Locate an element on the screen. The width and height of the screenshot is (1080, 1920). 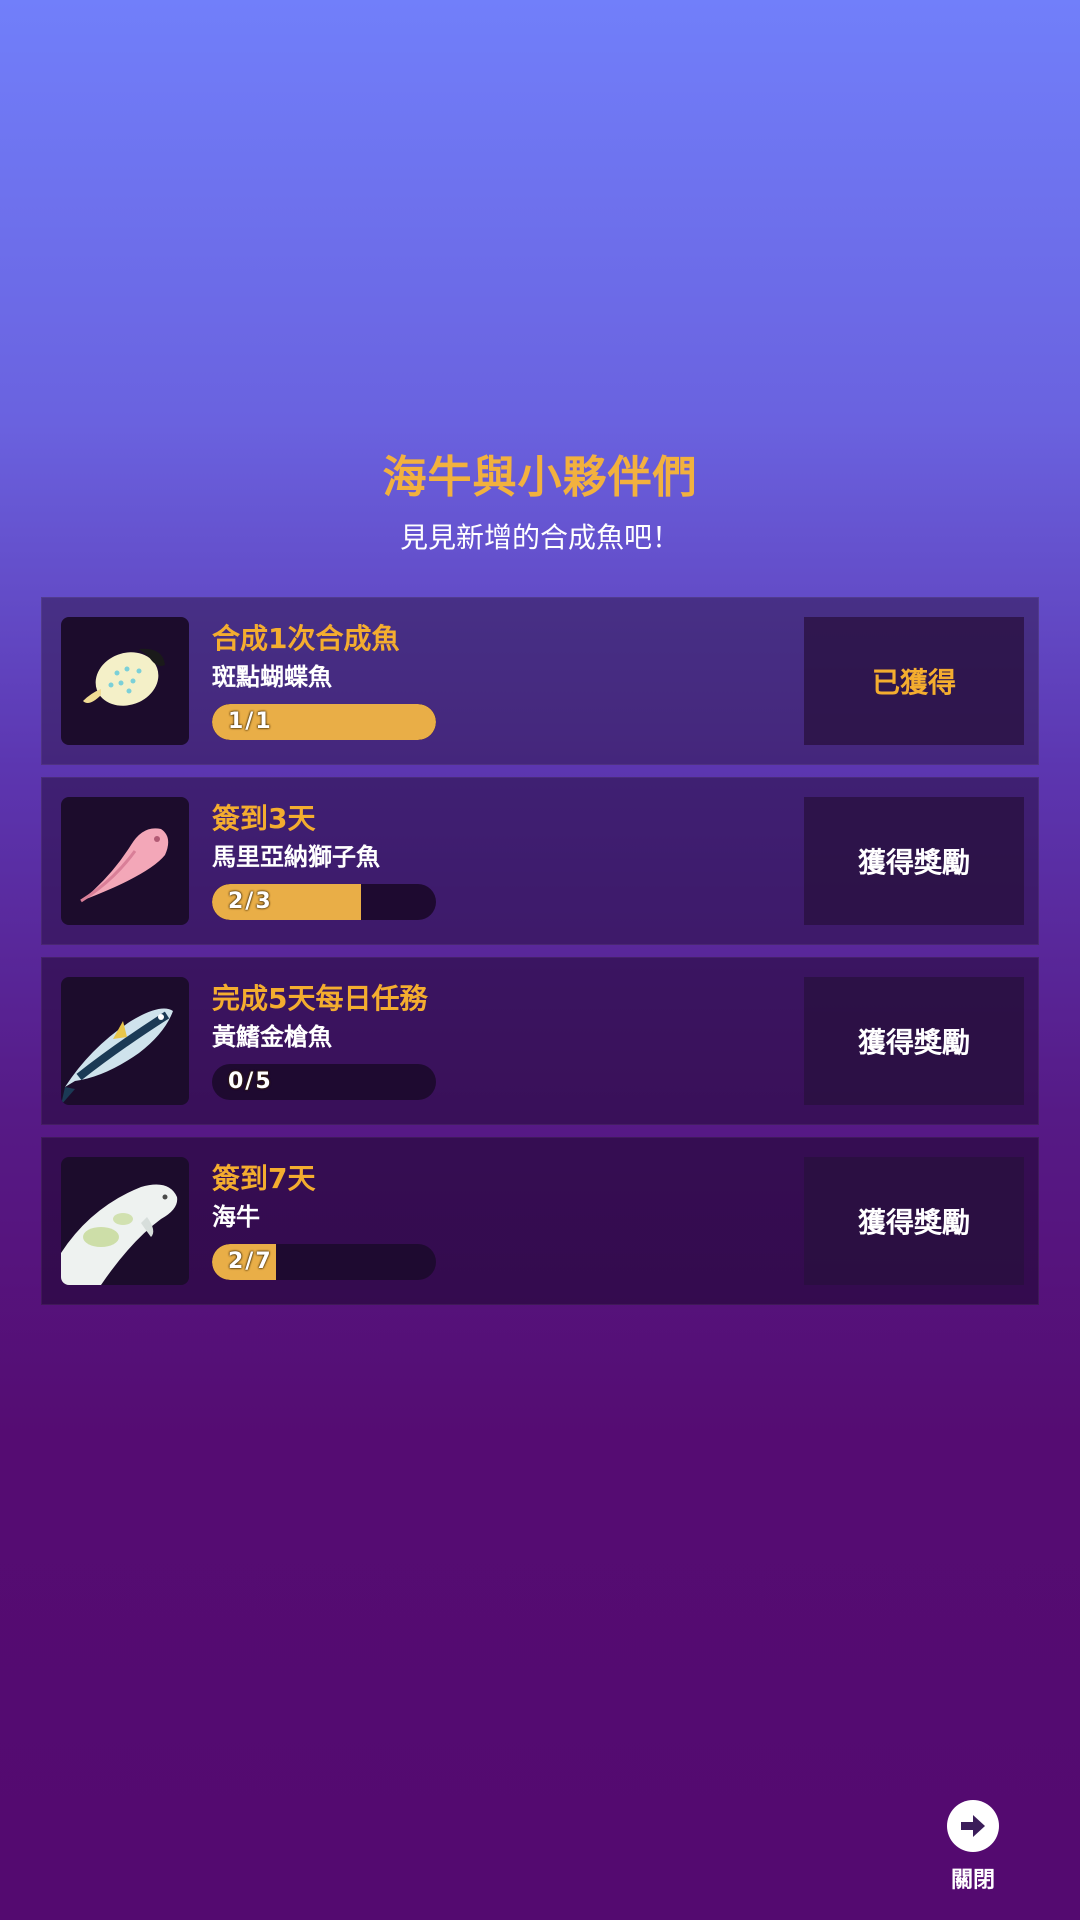
task-info: 簽到7天 海牛 2/7 is located at coordinates (437, 1220).